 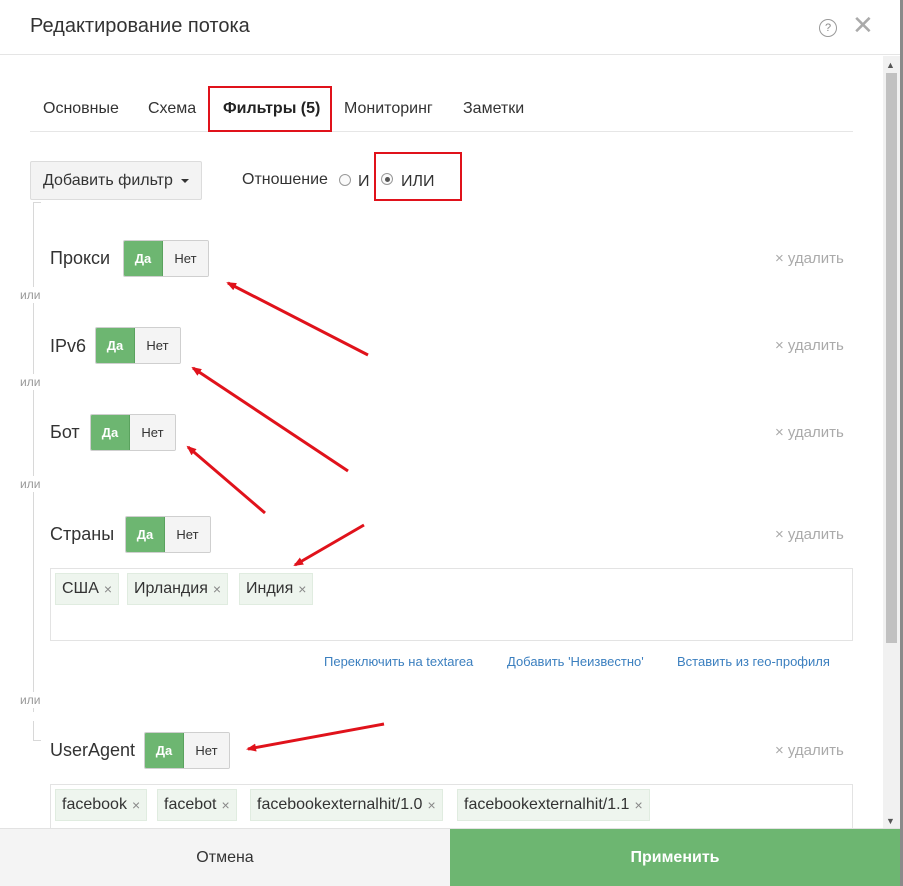 I want to click on scroll-down-arrow-icon: ▼, so click(x=890, y=821).